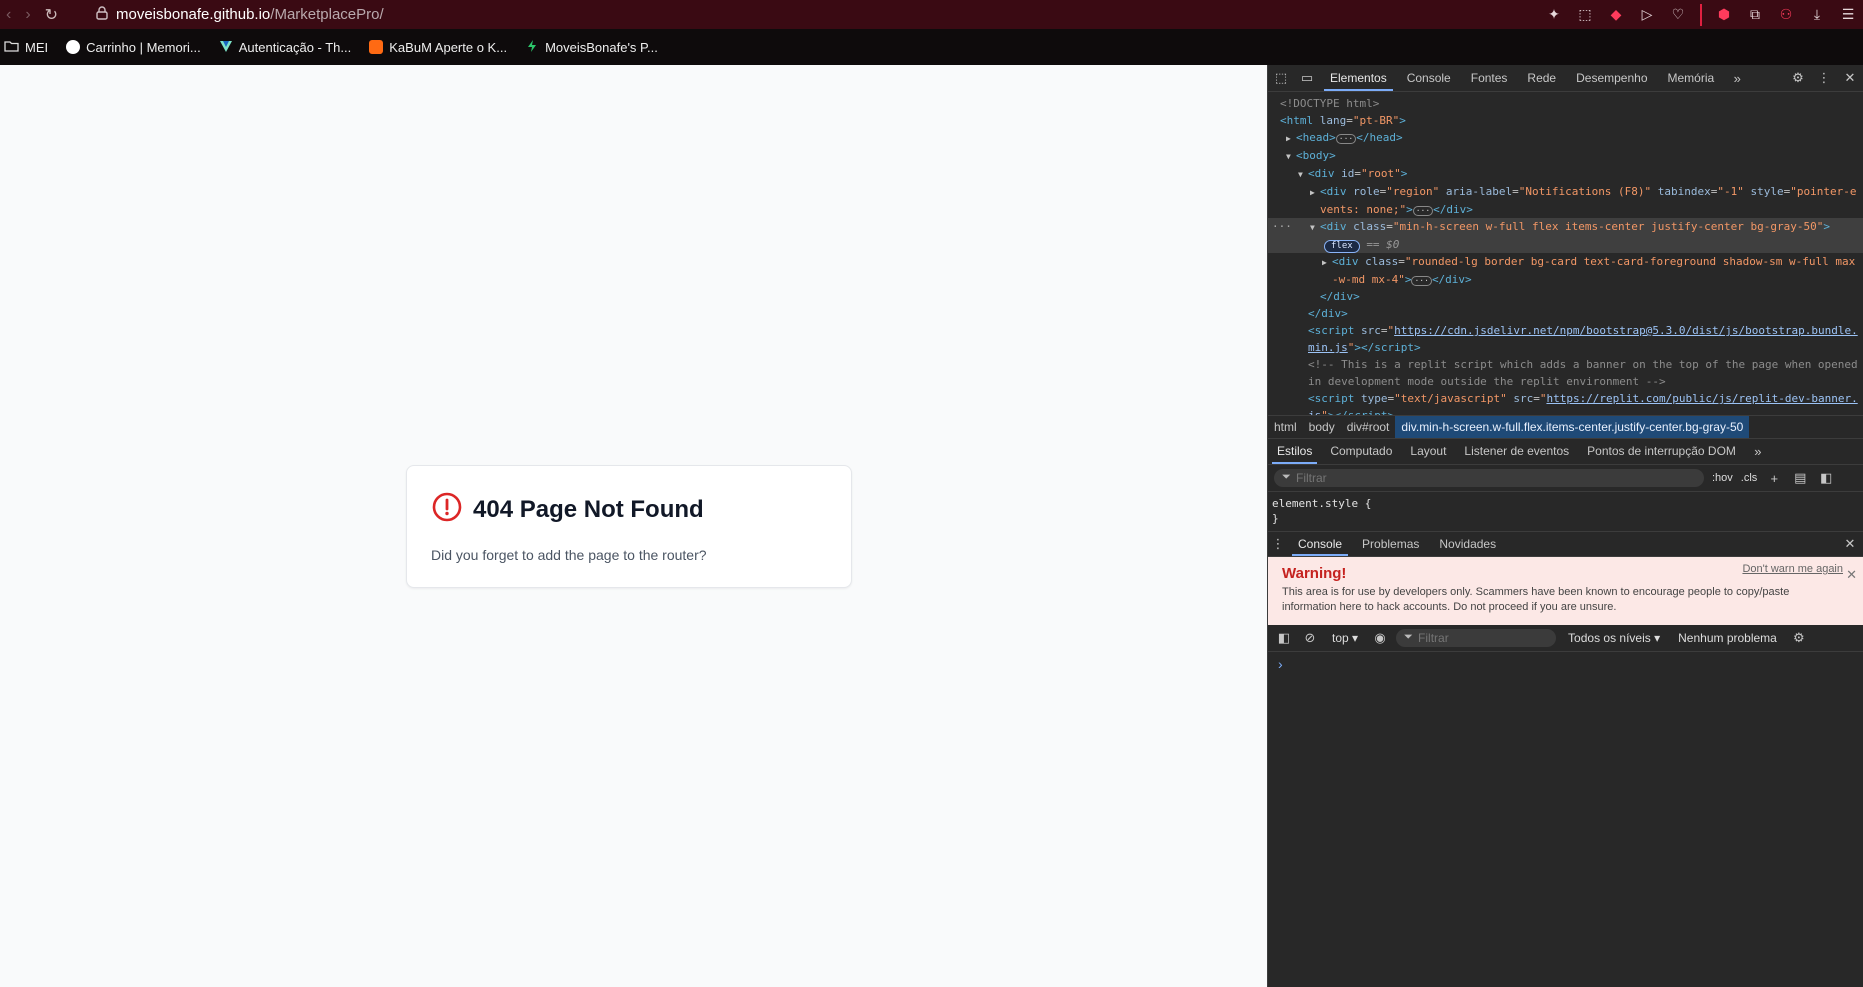 This screenshot has height=987, width=1863. Describe the element at coordinates (1755, 15) in the screenshot. I see `extensions-icon: ⧉` at that location.